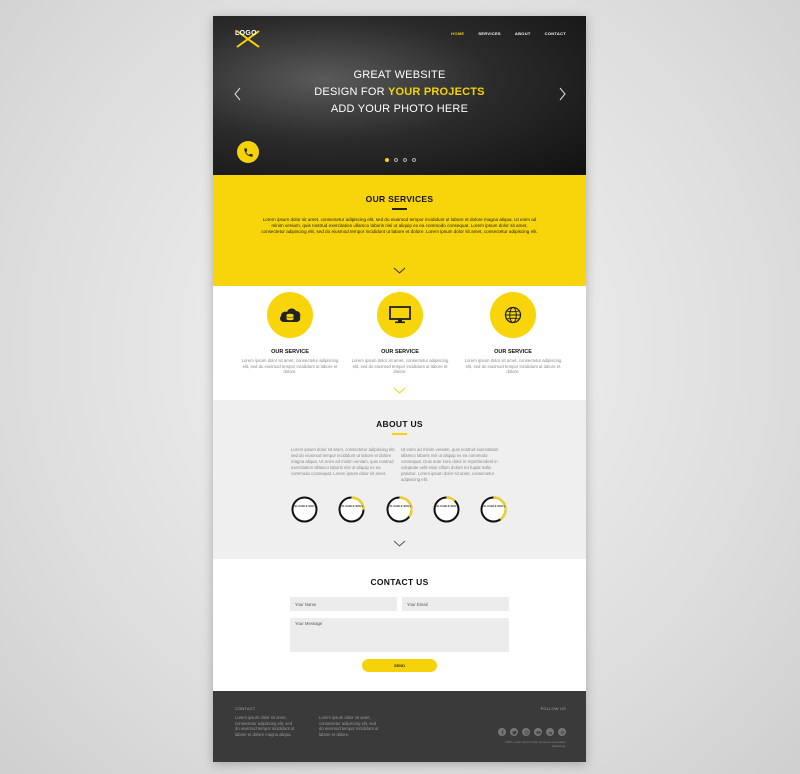 This screenshot has height=774, width=800. I want to click on hero-headline-line-2: DESIGN FOR YOUR PROJECTS, so click(399, 92).